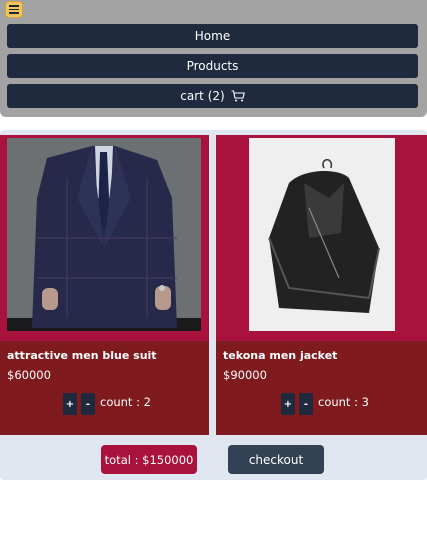 Image resolution: width=427 pixels, height=540 pixels. I want to click on product-price: $60000, so click(29, 375).